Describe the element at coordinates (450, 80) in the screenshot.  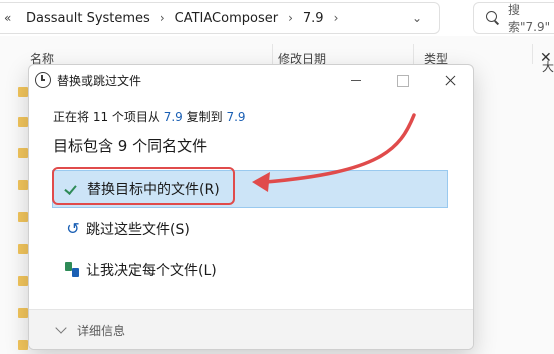
I see `close-button` at that location.